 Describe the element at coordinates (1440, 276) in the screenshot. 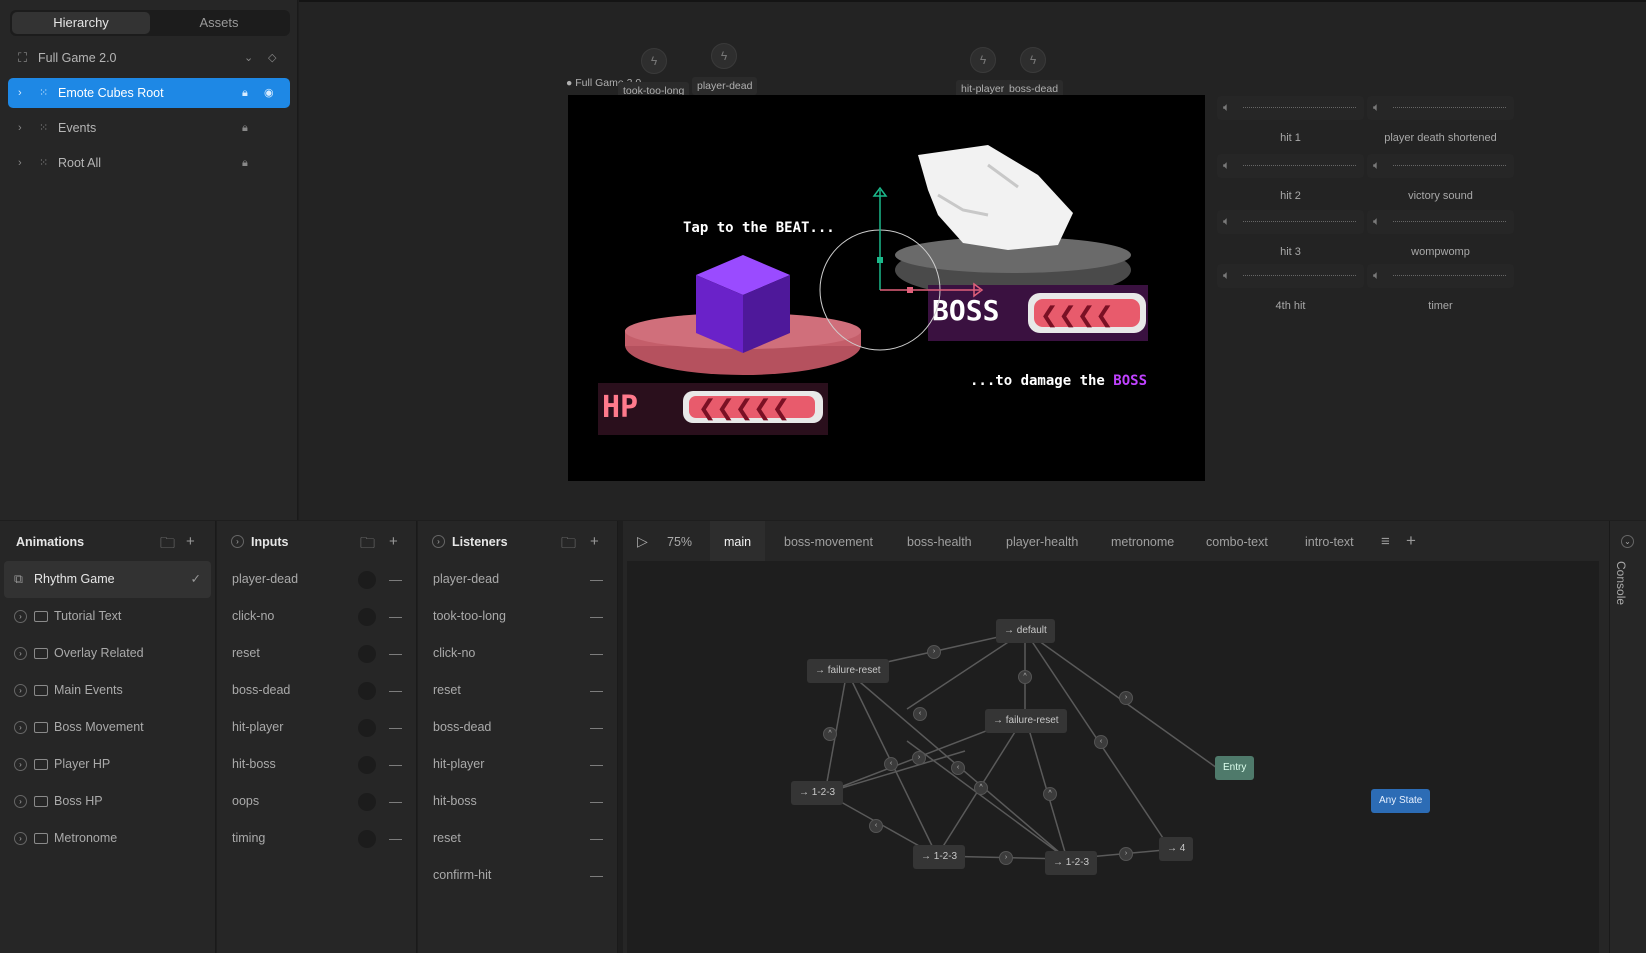

I see `audio-clip-timer: 🔈︎` at that location.